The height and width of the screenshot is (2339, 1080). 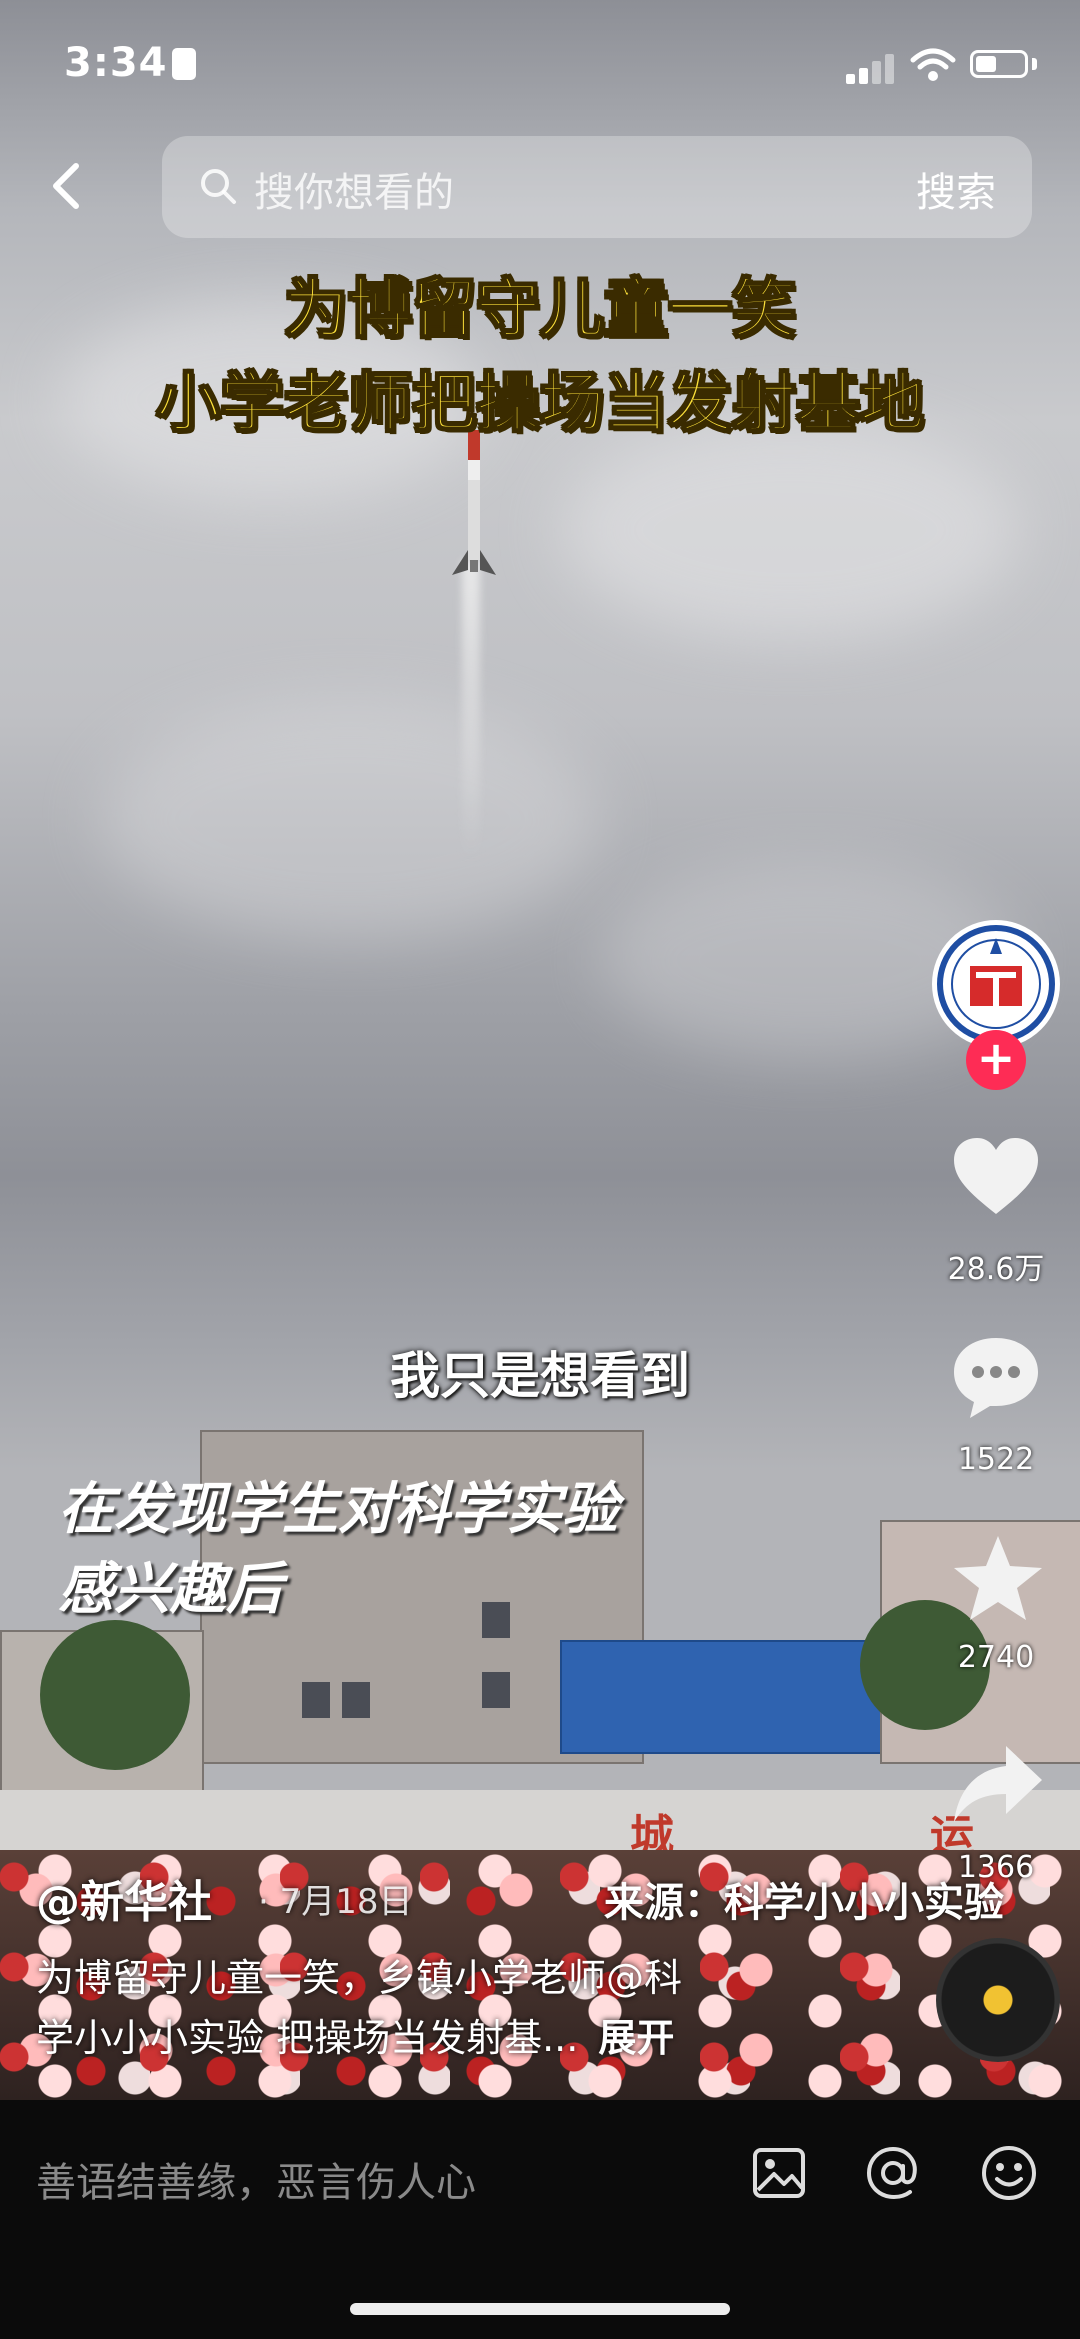 What do you see at coordinates (471, 710) in the screenshot?
I see `smoke-trail` at bounding box center [471, 710].